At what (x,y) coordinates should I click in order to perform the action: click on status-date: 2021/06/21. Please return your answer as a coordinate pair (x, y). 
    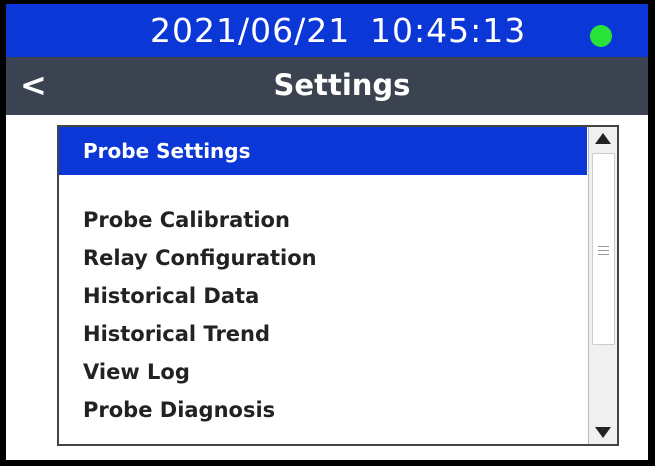
    Looking at the image, I should click on (250, 30).